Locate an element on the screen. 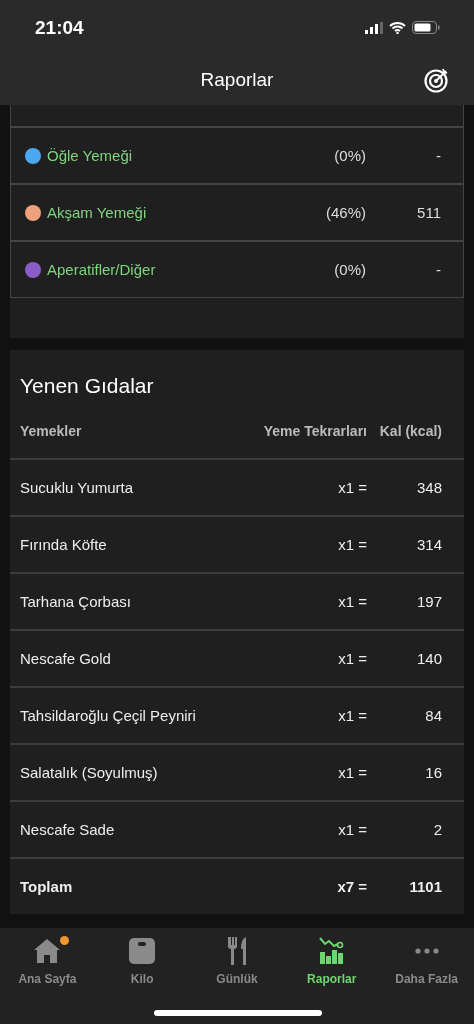  food-calories: 1101 is located at coordinates (425, 886).